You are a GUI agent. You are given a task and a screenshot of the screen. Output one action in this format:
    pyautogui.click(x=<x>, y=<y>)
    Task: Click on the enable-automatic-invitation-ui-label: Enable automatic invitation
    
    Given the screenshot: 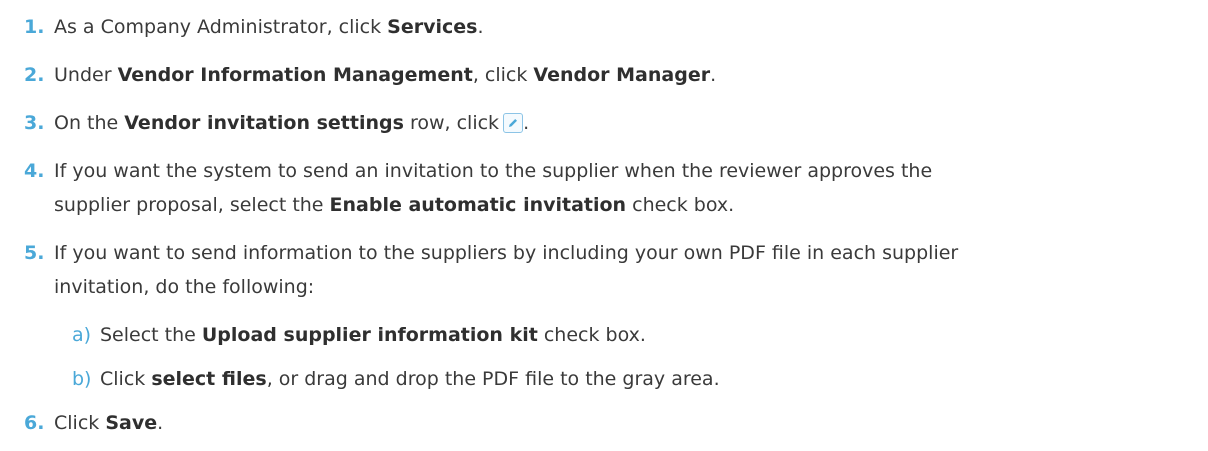 What is the action you would take?
    pyautogui.click(x=478, y=205)
    